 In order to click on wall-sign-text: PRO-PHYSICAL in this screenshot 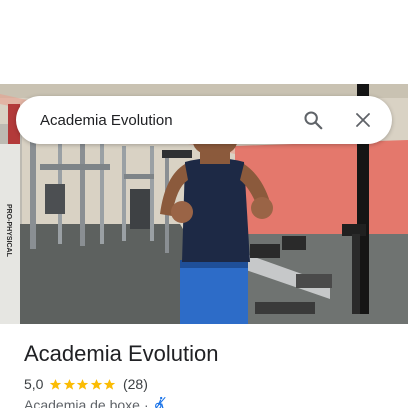, I will do `click(8, 231)`.